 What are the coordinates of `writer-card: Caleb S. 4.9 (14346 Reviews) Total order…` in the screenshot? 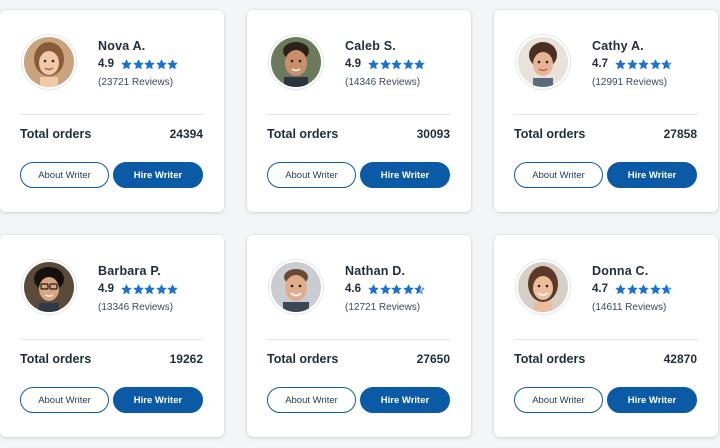 It's located at (359, 111).